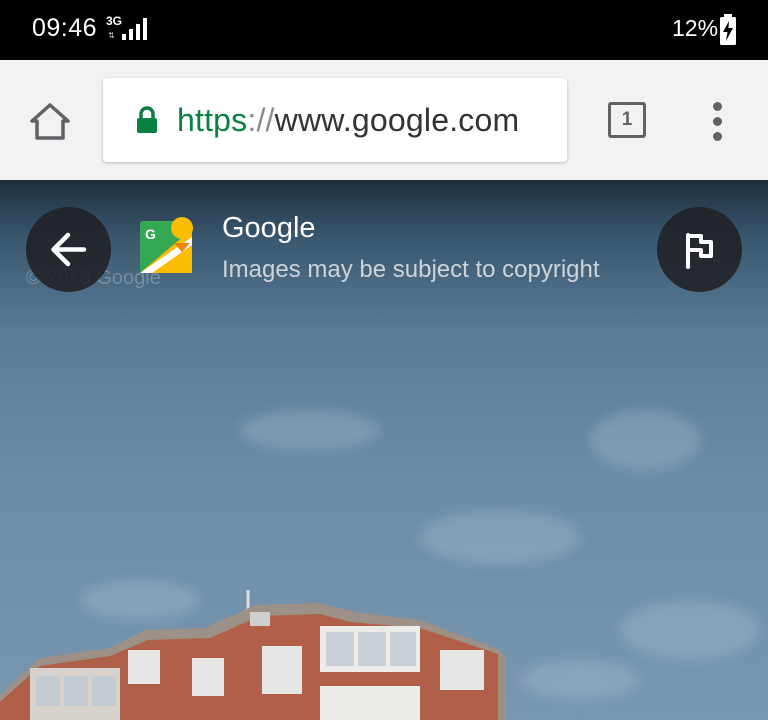 Image resolution: width=768 pixels, height=720 pixels. I want to click on url-host: www.google.com, so click(397, 120).